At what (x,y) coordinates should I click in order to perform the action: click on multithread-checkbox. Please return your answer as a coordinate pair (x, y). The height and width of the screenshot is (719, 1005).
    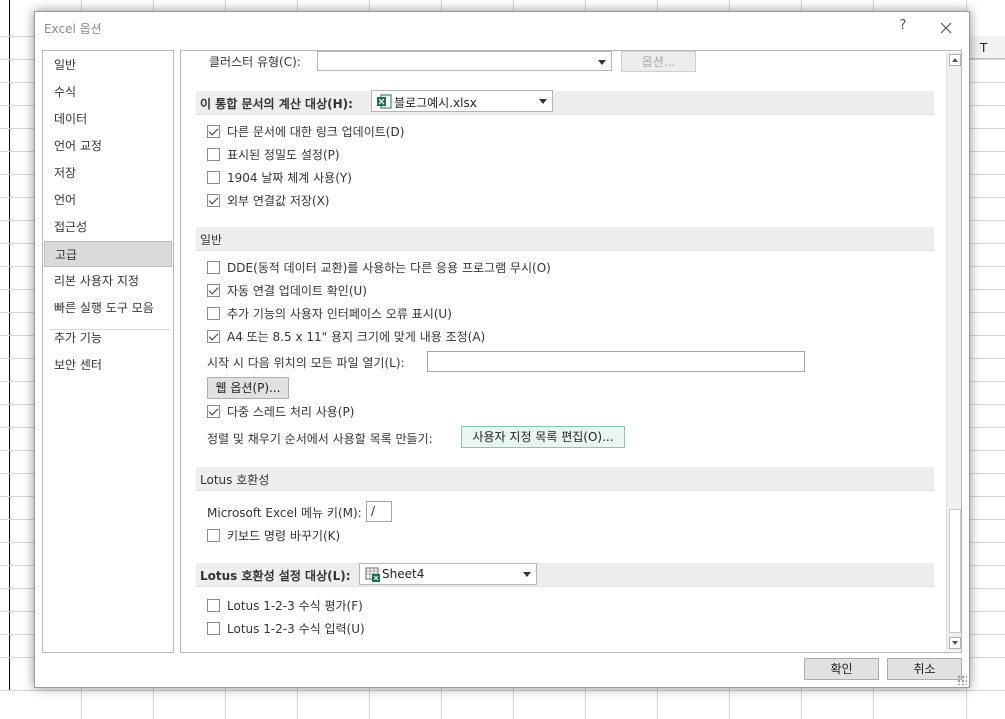
    Looking at the image, I should click on (213, 411).